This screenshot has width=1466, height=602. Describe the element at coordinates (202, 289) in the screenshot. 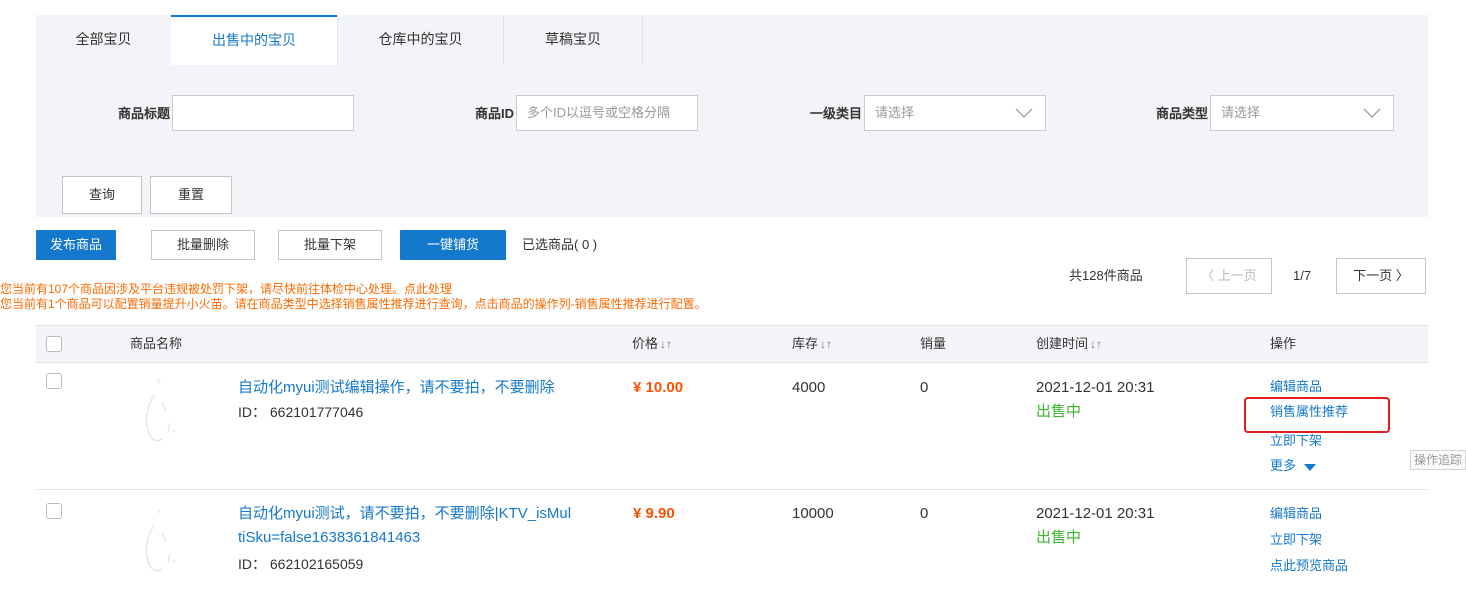

I see `violation-notice-text: 您当前有107个商品因涉及平台违规被处罚下架，请尽快前往体检中心处理。` at that location.